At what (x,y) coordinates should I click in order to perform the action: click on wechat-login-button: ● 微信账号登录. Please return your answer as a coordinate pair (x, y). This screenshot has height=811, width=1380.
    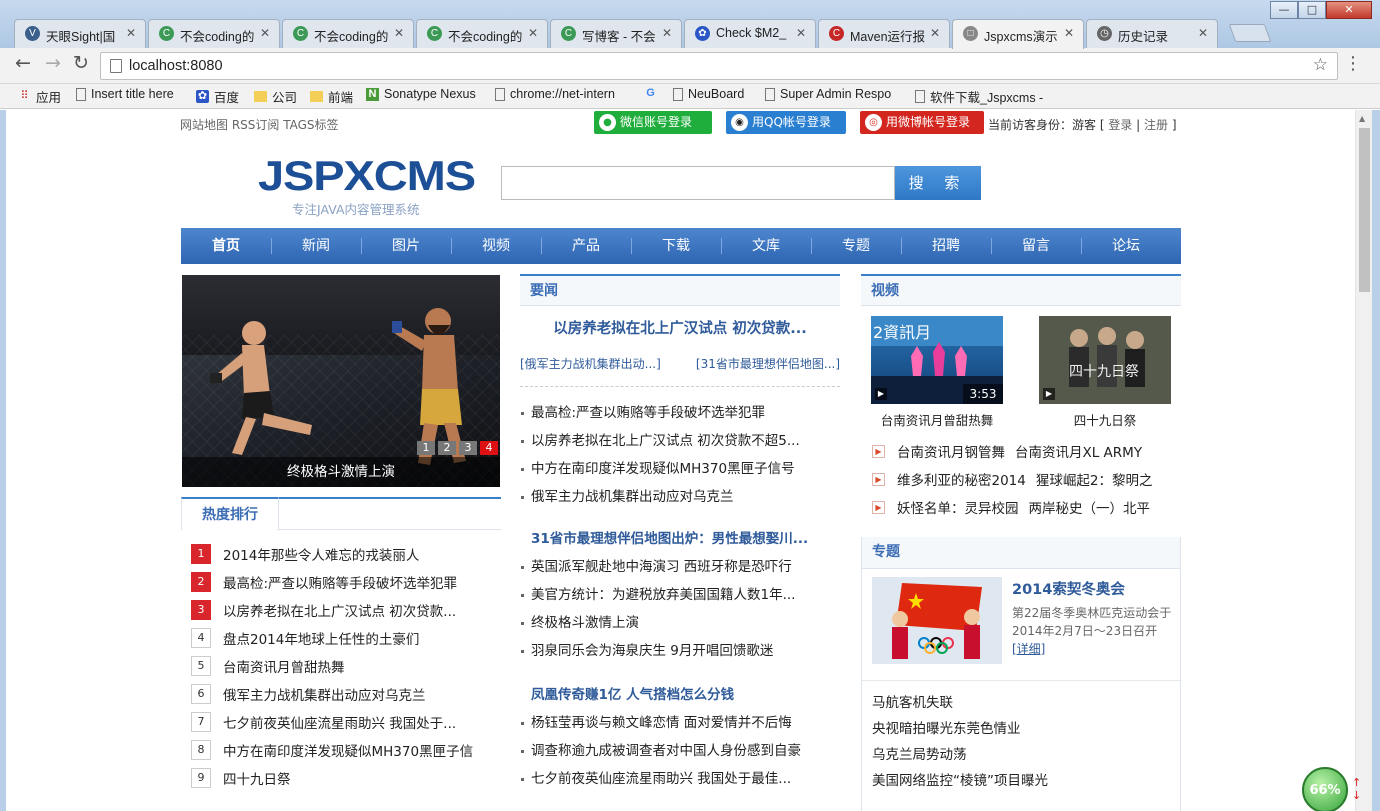
    Looking at the image, I should click on (653, 122).